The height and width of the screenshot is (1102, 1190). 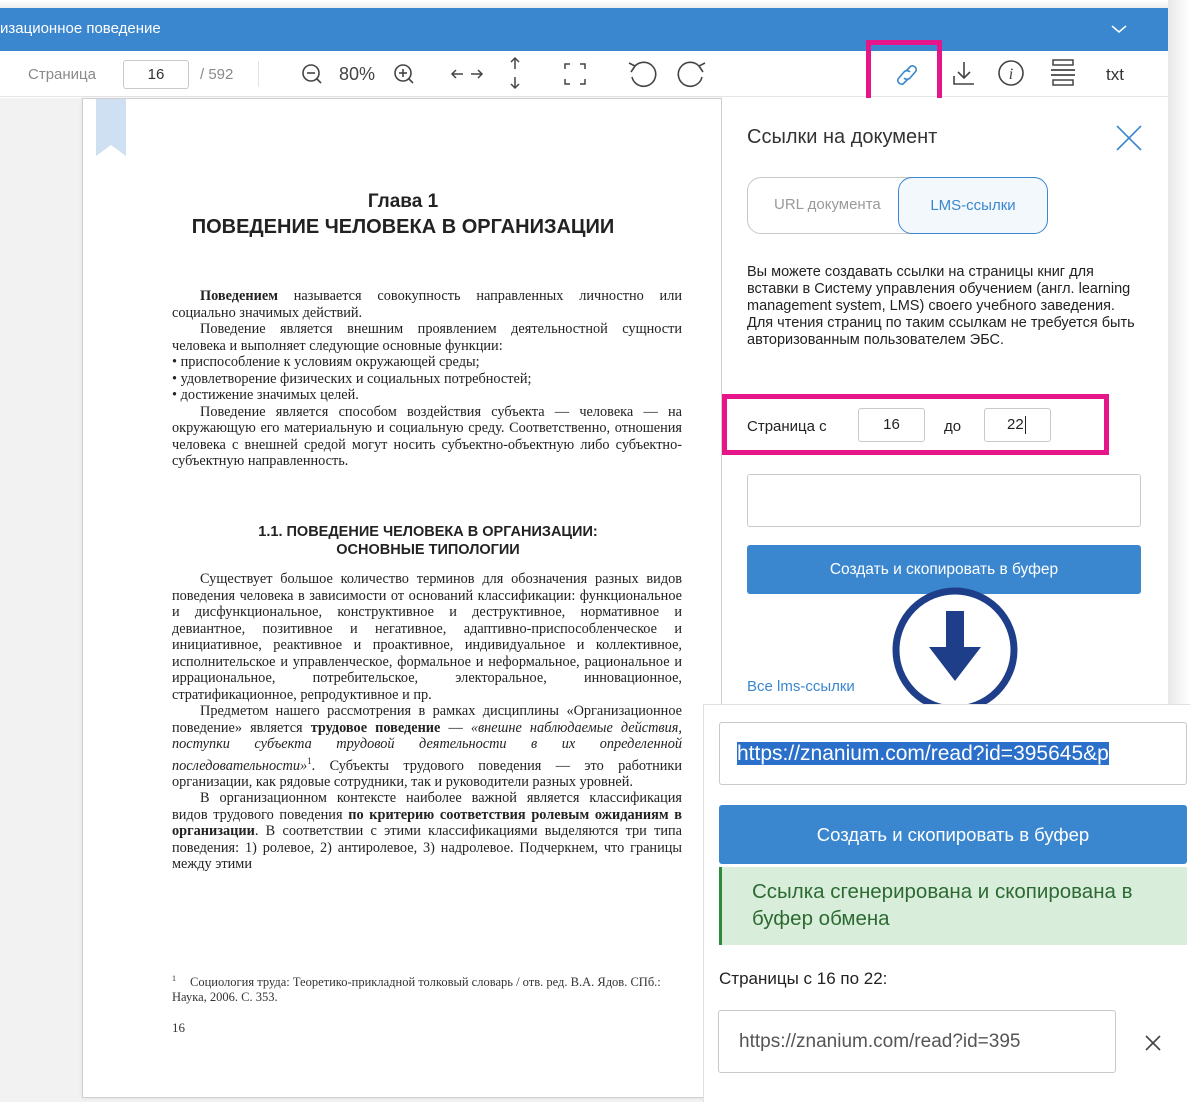 I want to click on range-to-input: 22, so click(x=1017, y=425).